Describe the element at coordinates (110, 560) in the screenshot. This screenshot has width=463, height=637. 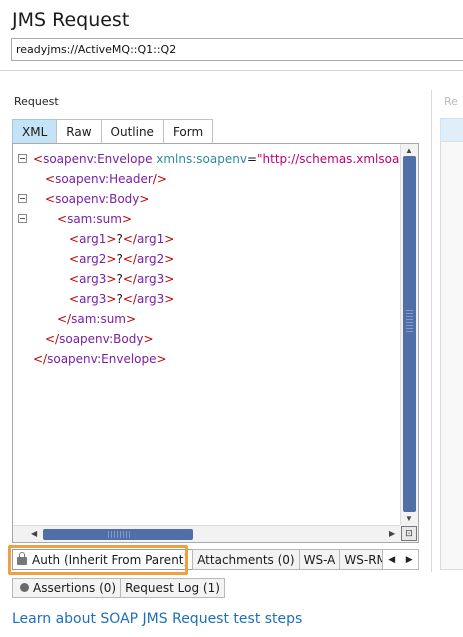
I see `tab-auth-label: Auth (Inherit From Parent)` at that location.